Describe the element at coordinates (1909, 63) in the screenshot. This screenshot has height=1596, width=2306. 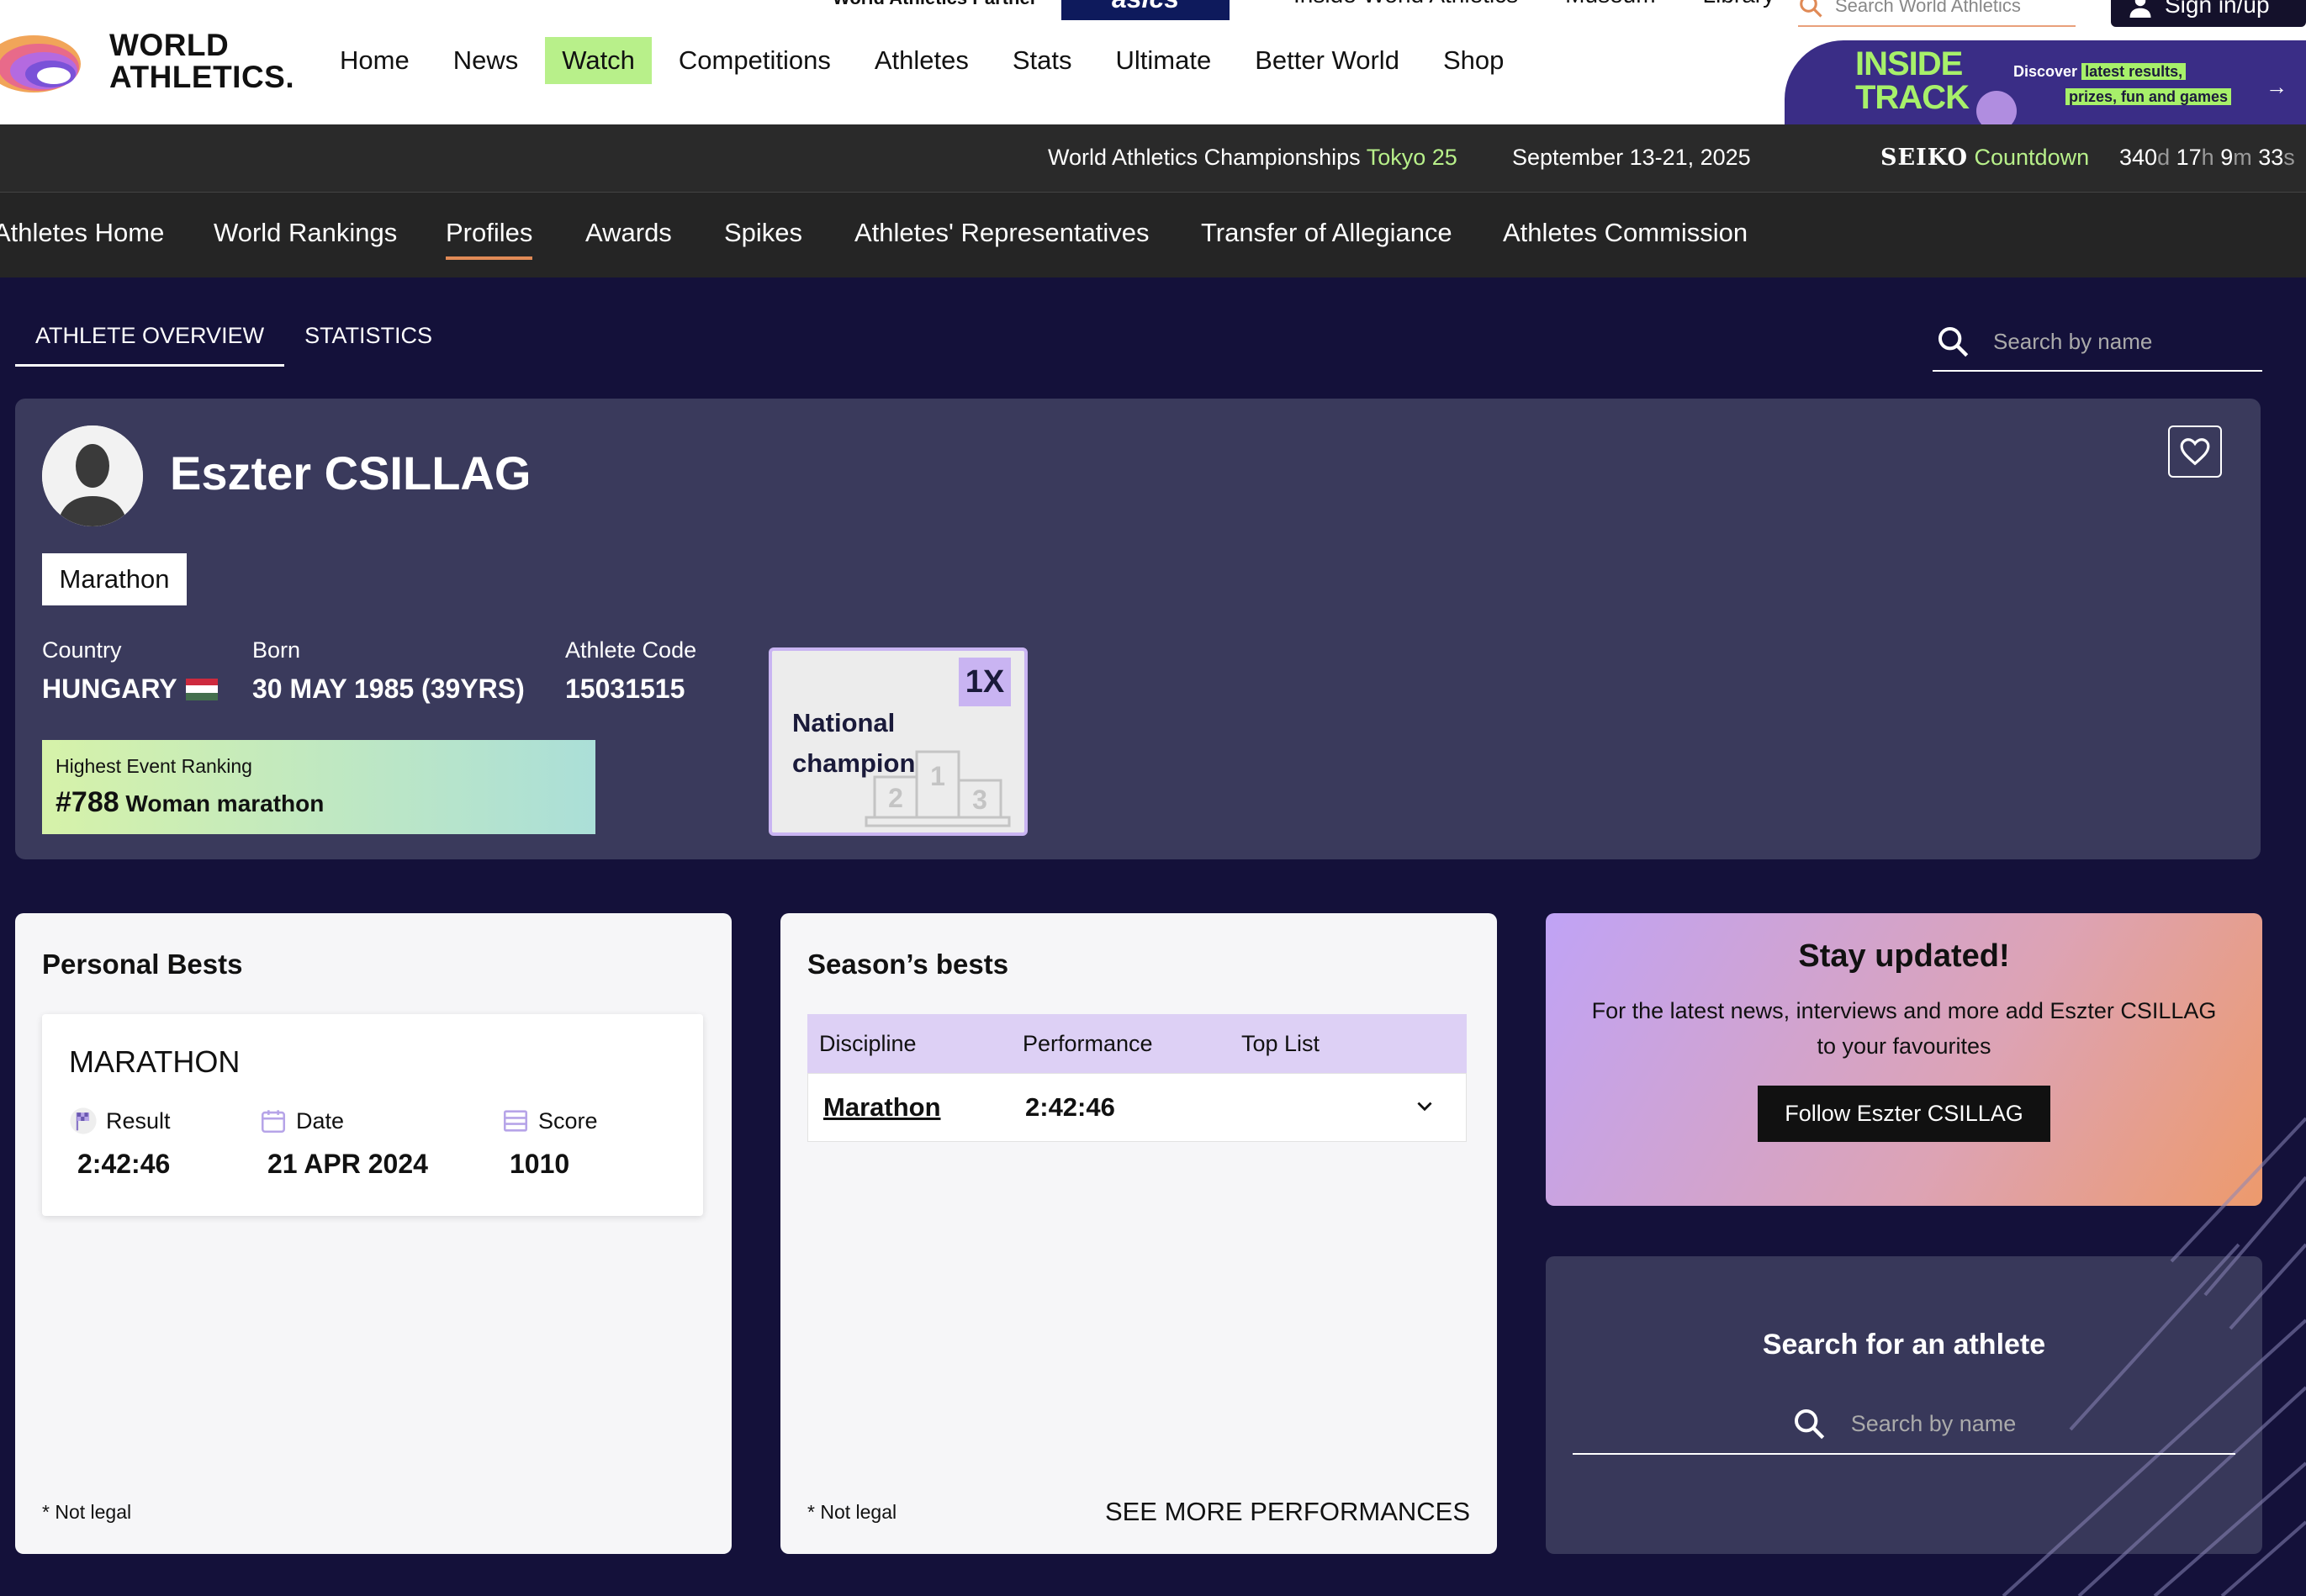
I see `promo-title-line1: INSIDE` at that location.